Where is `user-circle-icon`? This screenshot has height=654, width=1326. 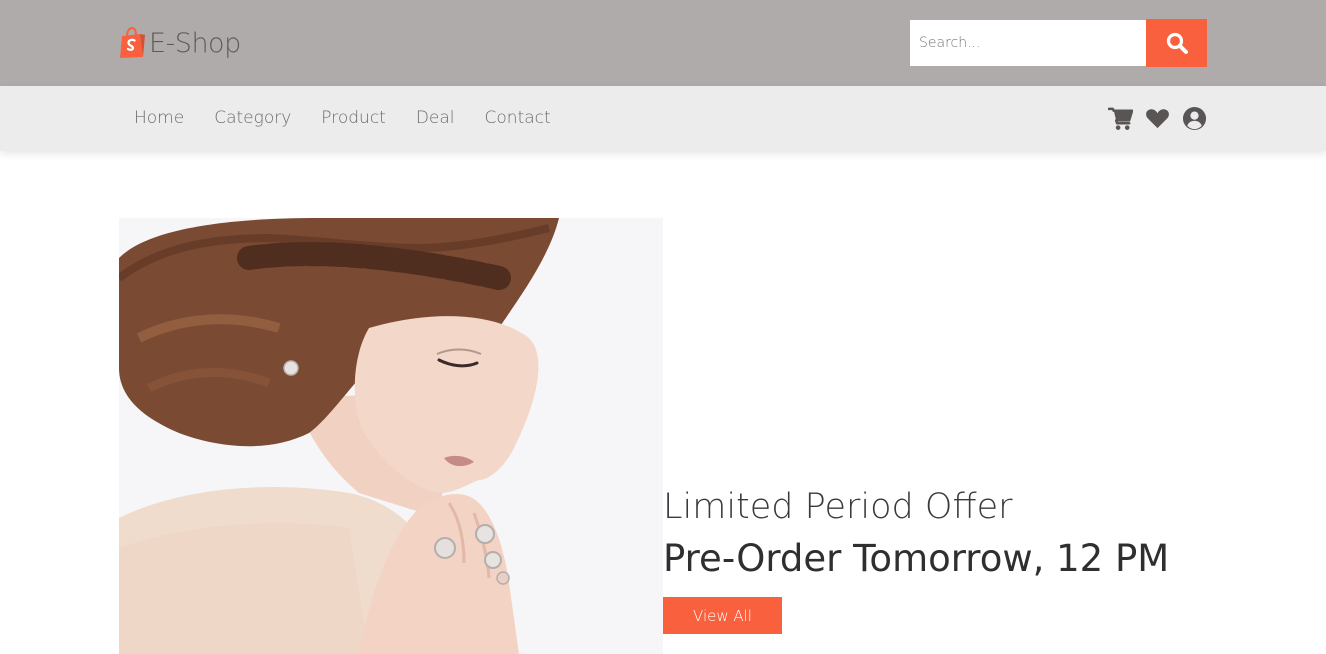
user-circle-icon is located at coordinates (1194, 118).